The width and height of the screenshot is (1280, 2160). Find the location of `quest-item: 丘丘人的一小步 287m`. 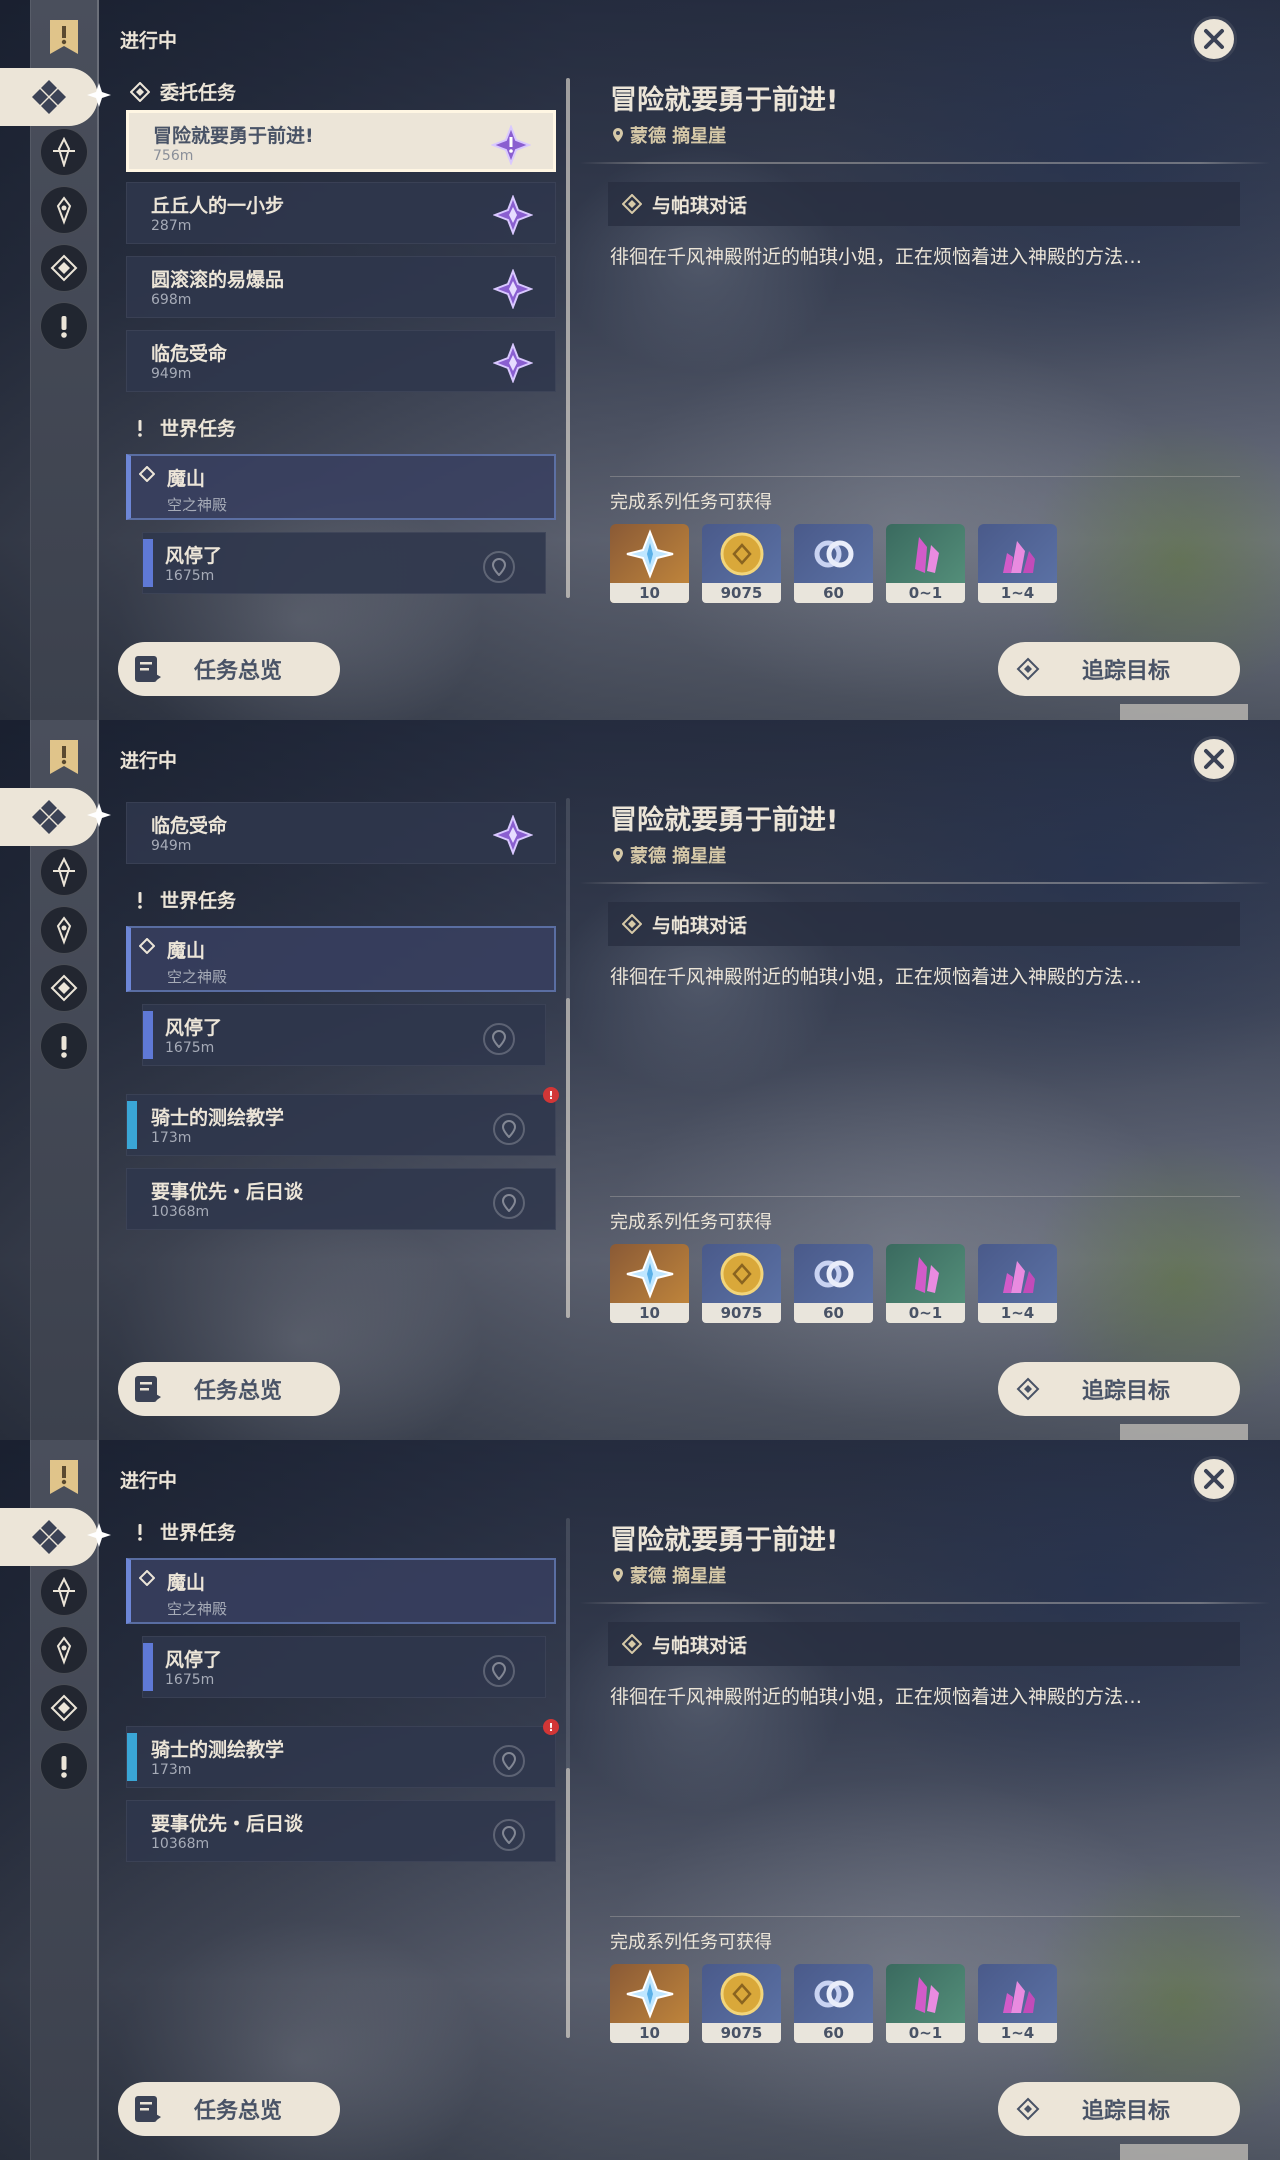

quest-item: 丘丘人的一小步 287m is located at coordinates (341, 213).